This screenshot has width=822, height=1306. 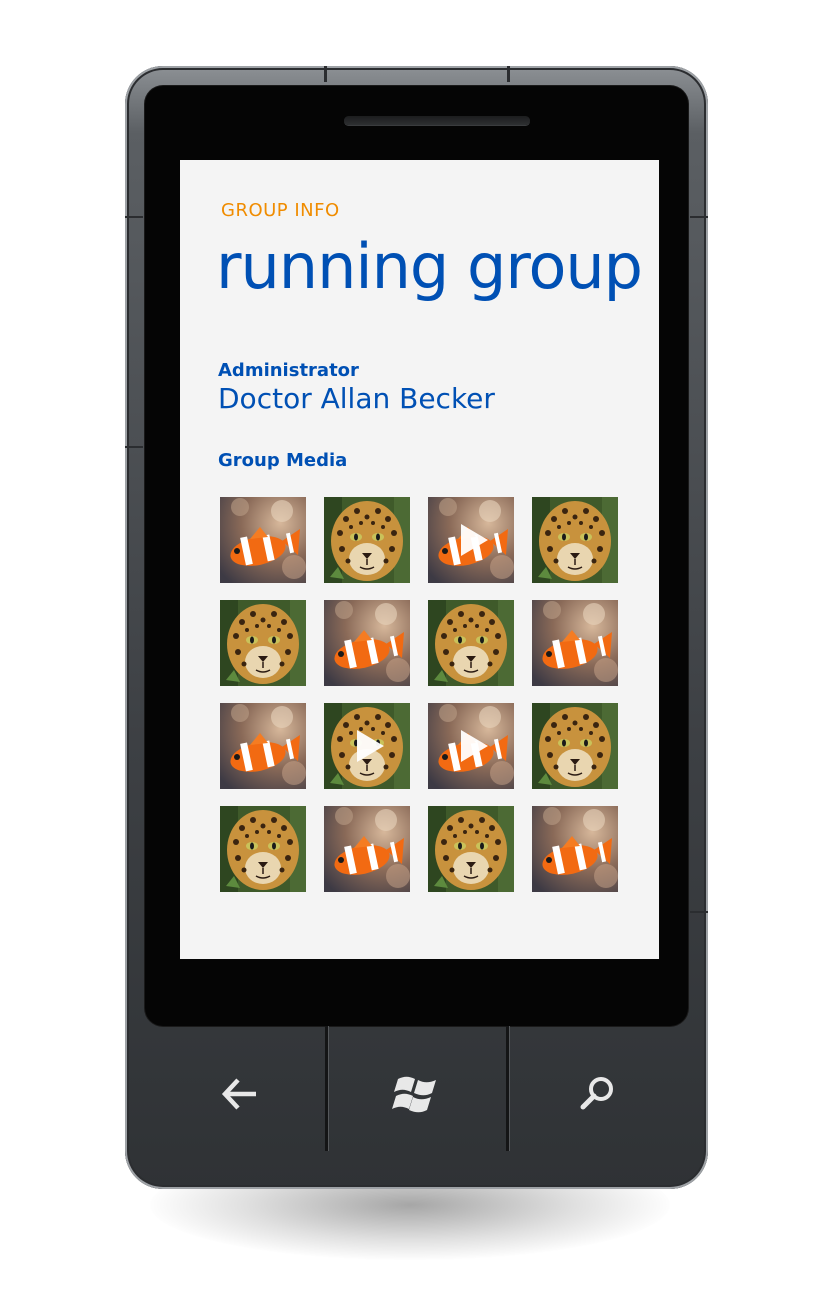 I want to click on administrator-name: Doctor Allan Becker, so click(x=356, y=398).